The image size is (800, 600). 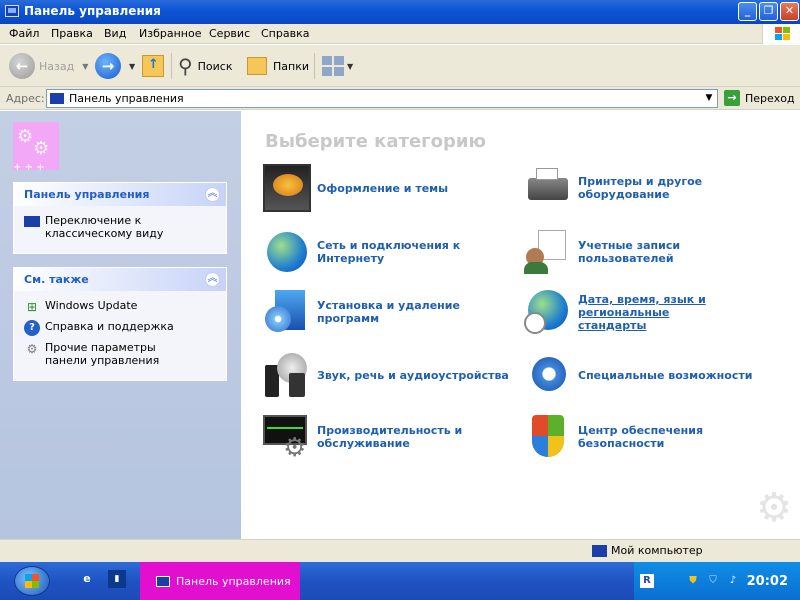 What do you see at coordinates (257, 66) in the screenshot?
I see `folder-icon` at bounding box center [257, 66].